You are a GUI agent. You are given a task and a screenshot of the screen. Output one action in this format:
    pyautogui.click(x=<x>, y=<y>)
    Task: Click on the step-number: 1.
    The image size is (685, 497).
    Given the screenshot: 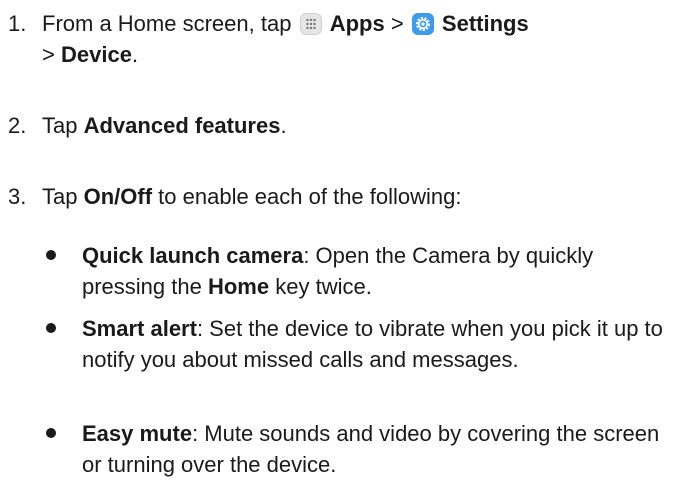 What is the action you would take?
    pyautogui.click(x=17, y=23)
    